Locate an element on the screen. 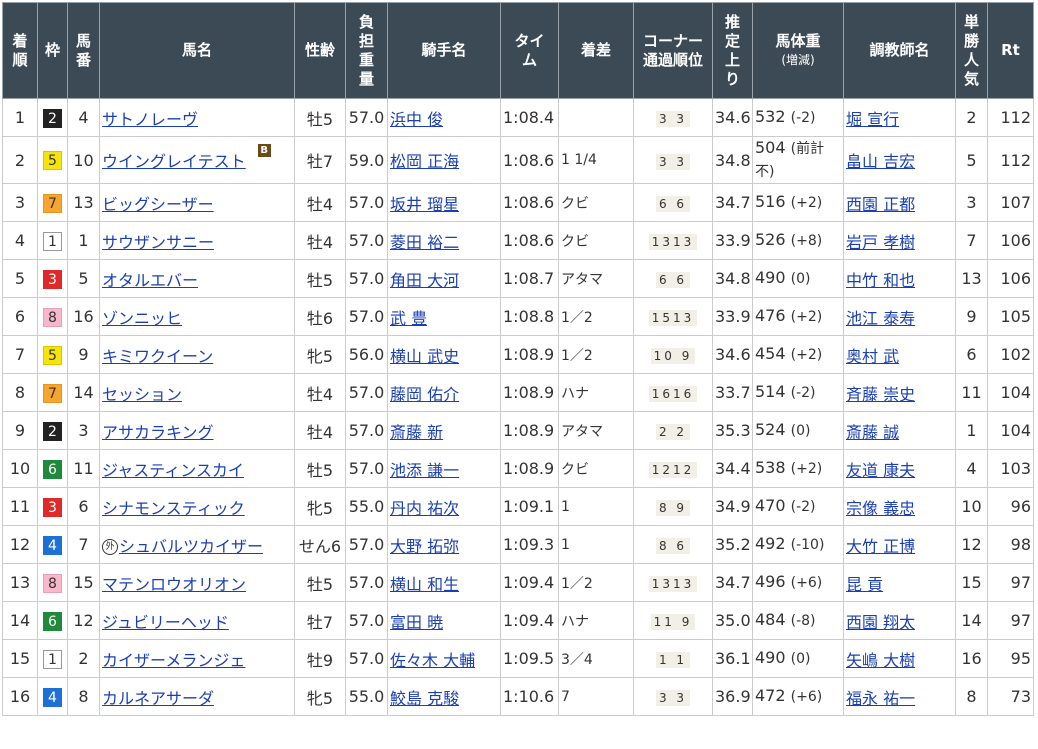 This screenshot has height=749, width=1038. horse-name-link: セッション is located at coordinates (142, 394).